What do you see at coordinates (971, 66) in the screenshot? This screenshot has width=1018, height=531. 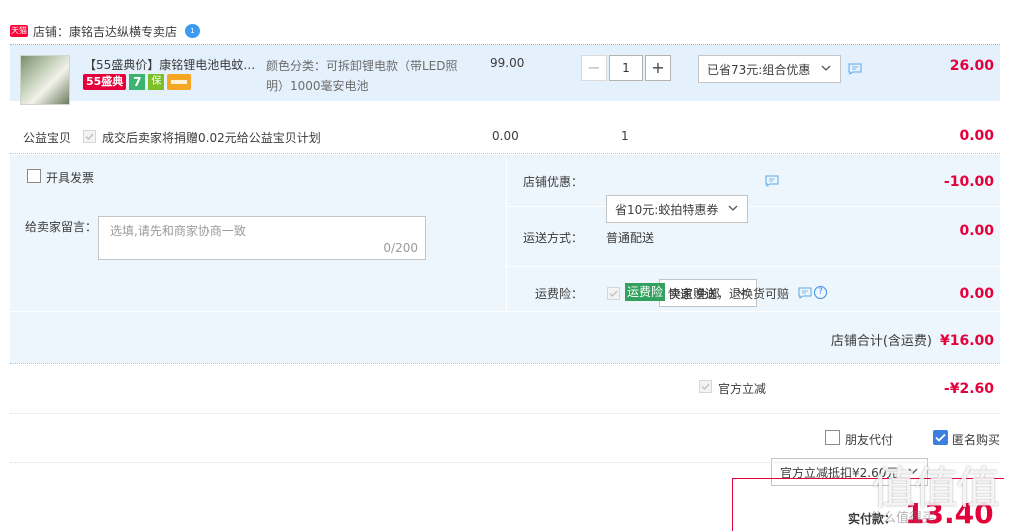 I see `item-amount: 26.00` at bounding box center [971, 66].